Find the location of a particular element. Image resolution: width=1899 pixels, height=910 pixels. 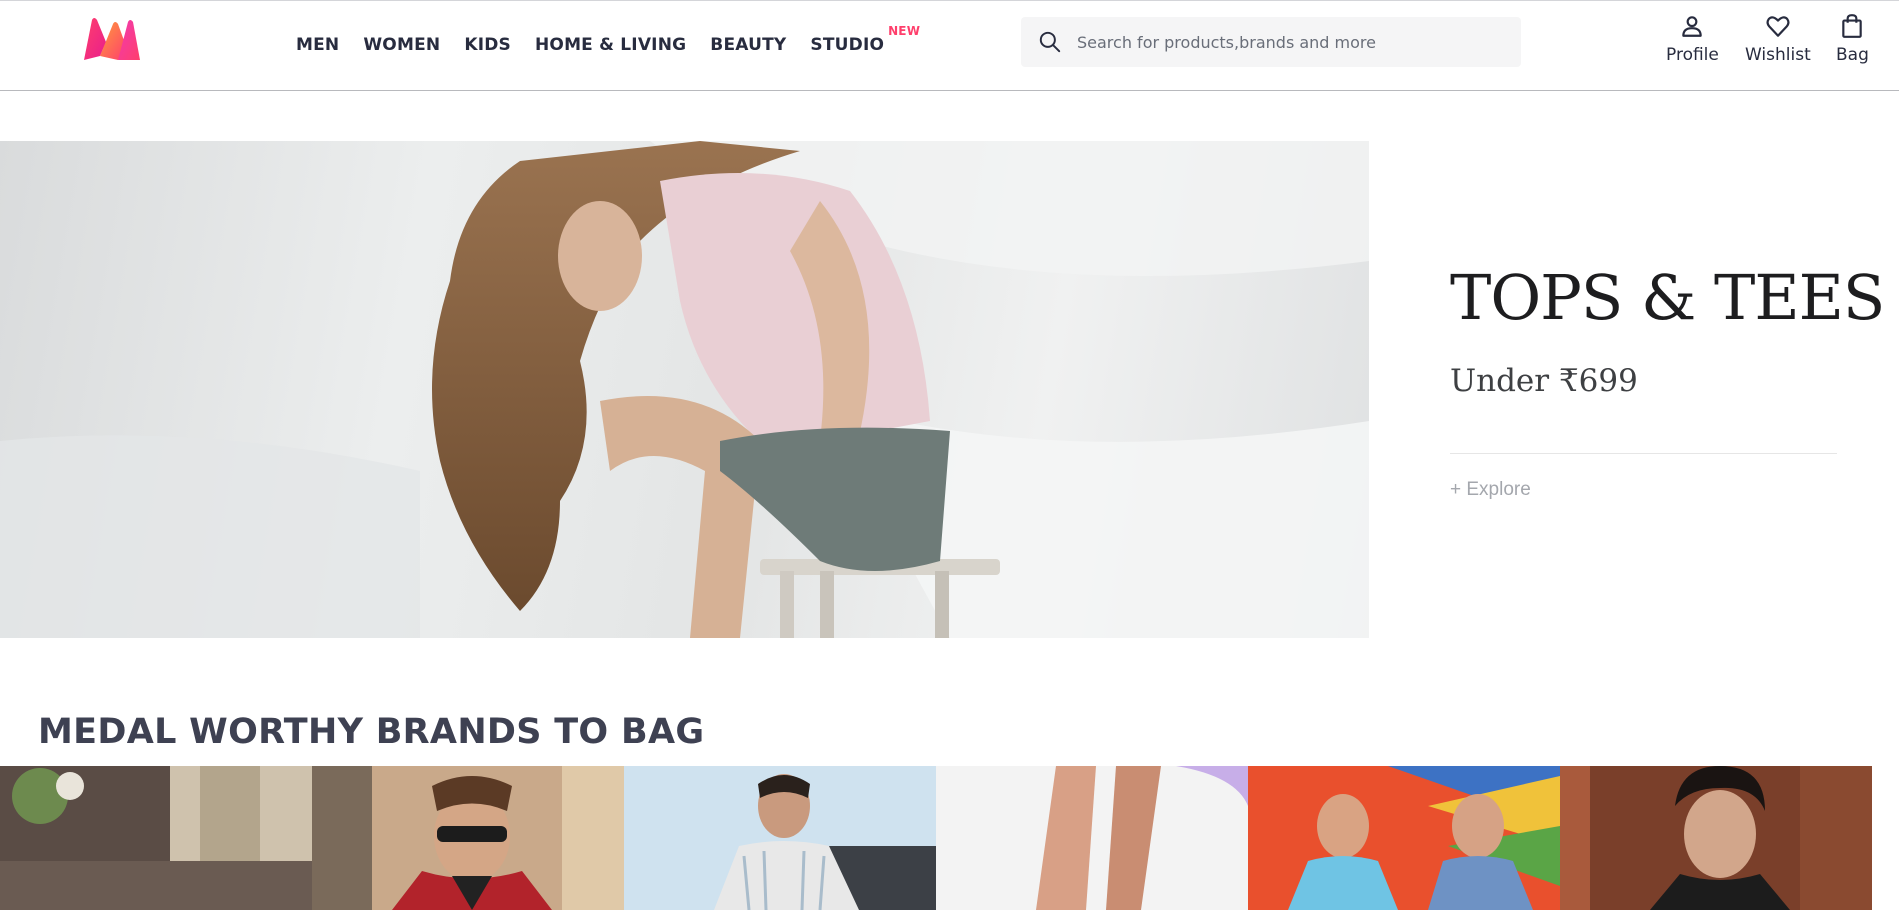

search-icon is located at coordinates (1050, 42).